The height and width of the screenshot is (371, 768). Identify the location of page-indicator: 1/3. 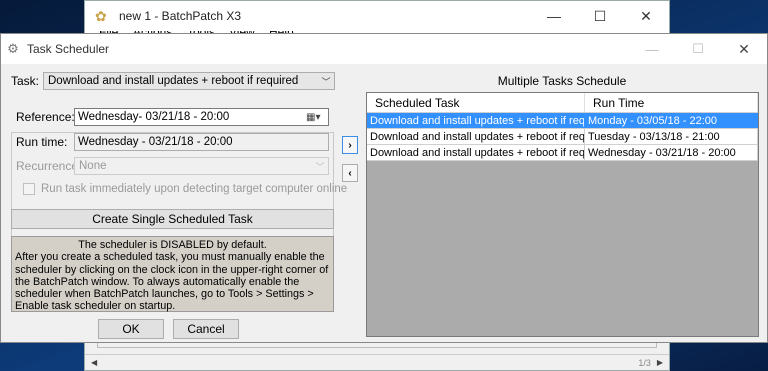
(644, 362).